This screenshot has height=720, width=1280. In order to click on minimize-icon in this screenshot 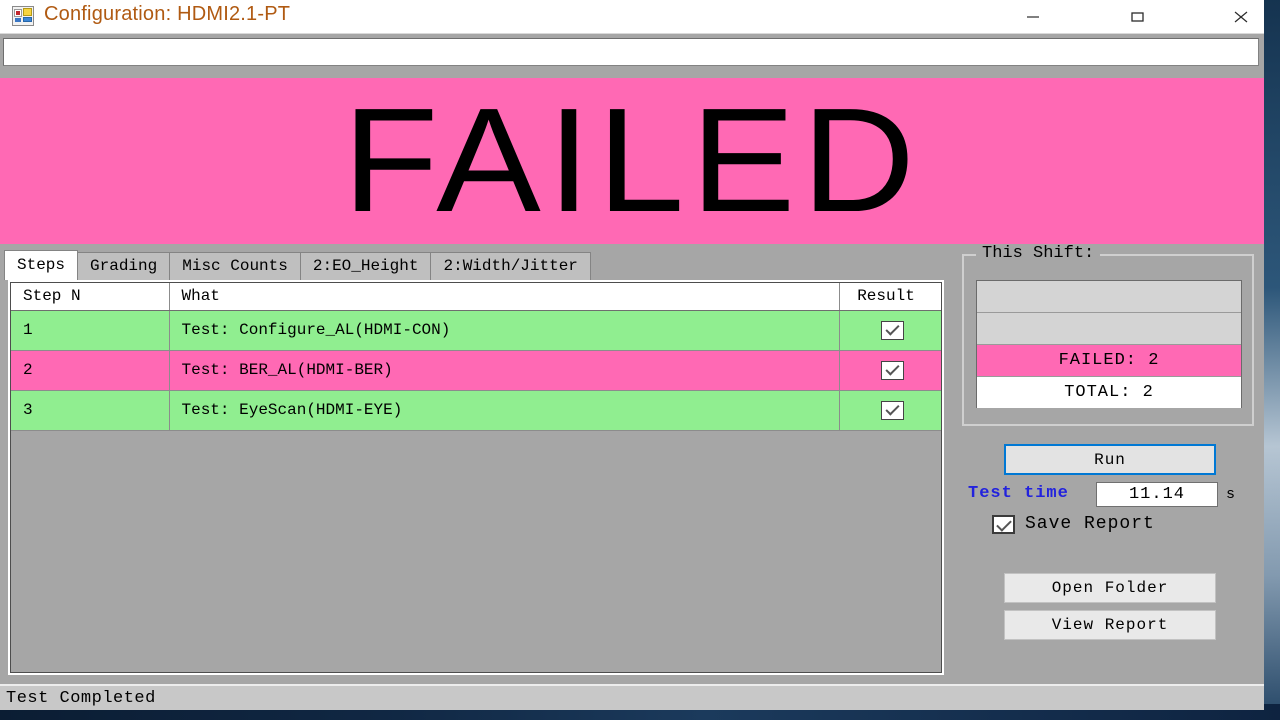, I will do `click(1033, 16)`.